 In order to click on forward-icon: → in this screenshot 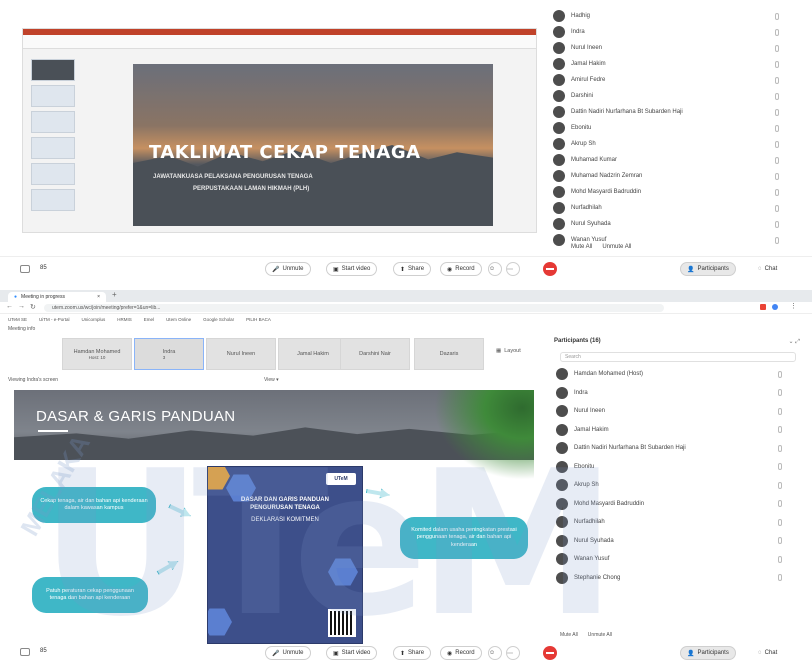, I will do `click(21, 306)`.